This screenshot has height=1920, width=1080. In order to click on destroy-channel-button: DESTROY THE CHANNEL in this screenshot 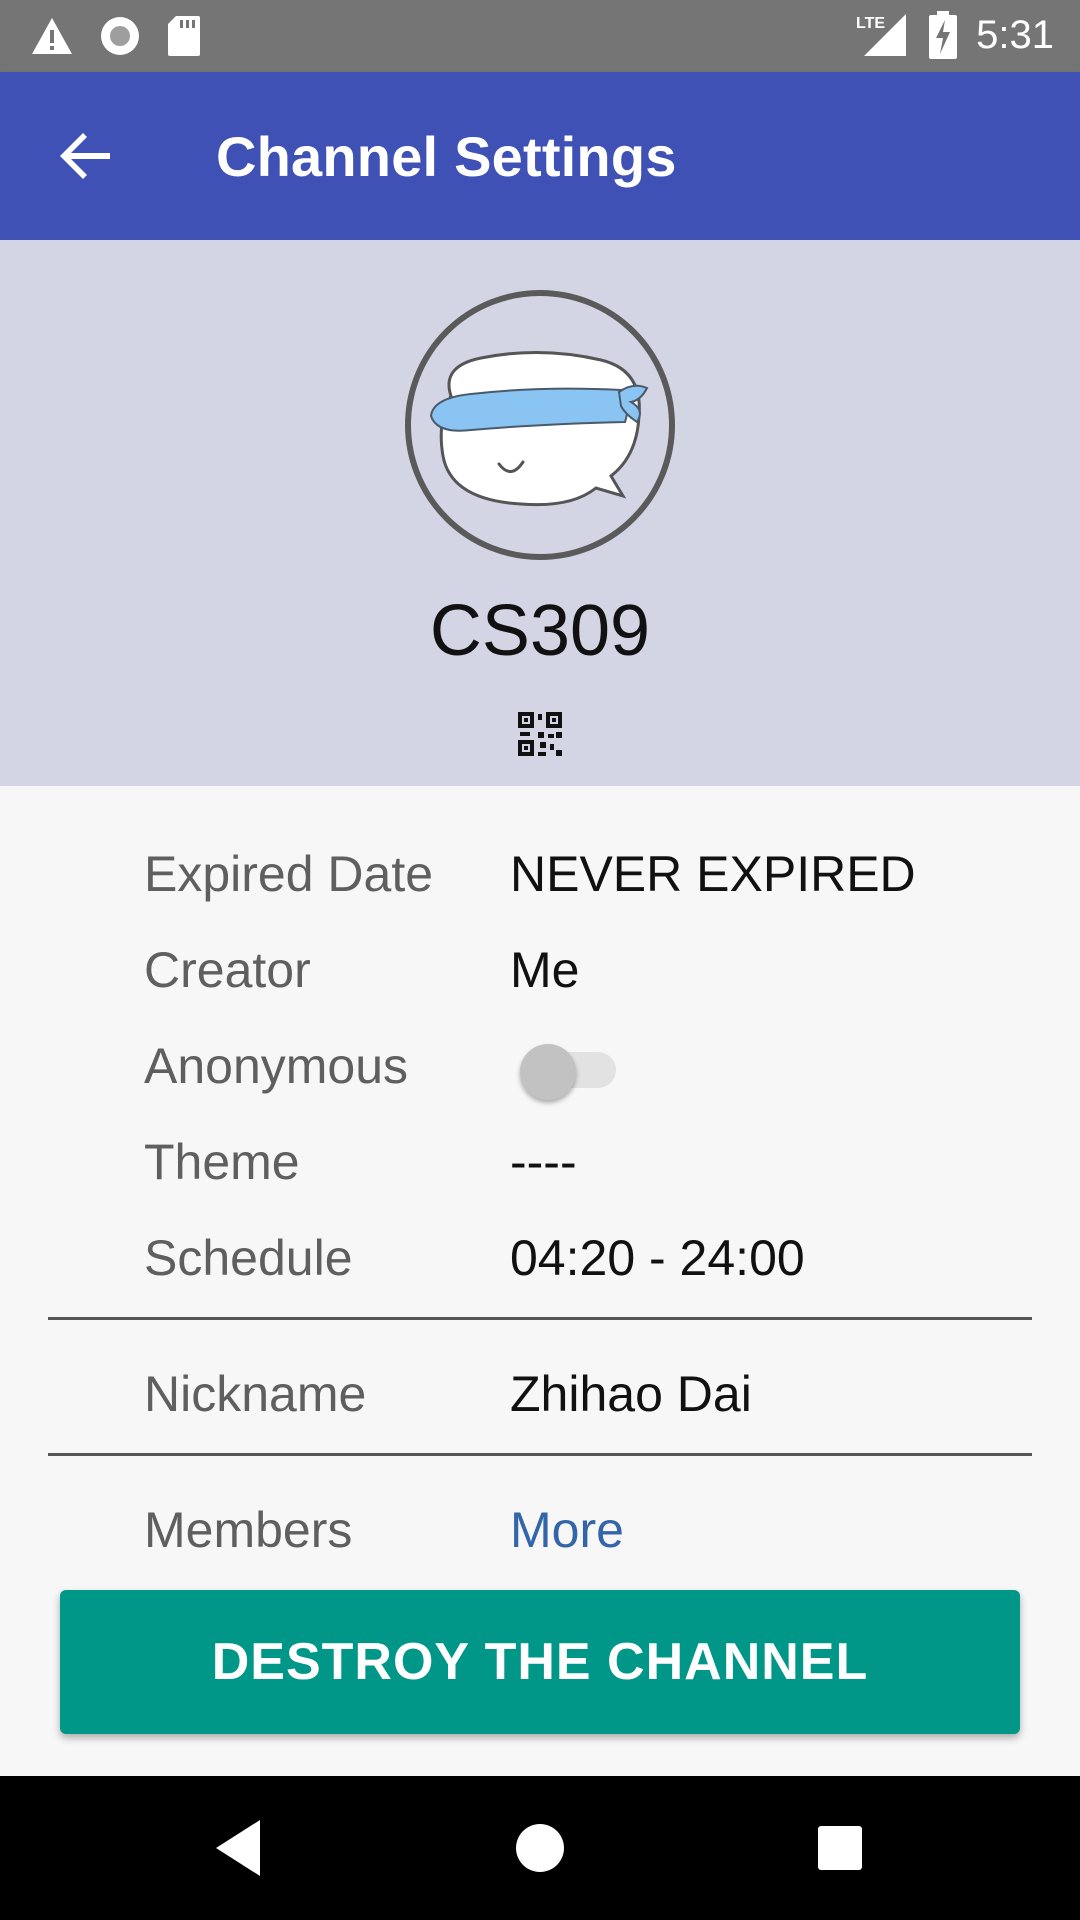, I will do `click(540, 1662)`.